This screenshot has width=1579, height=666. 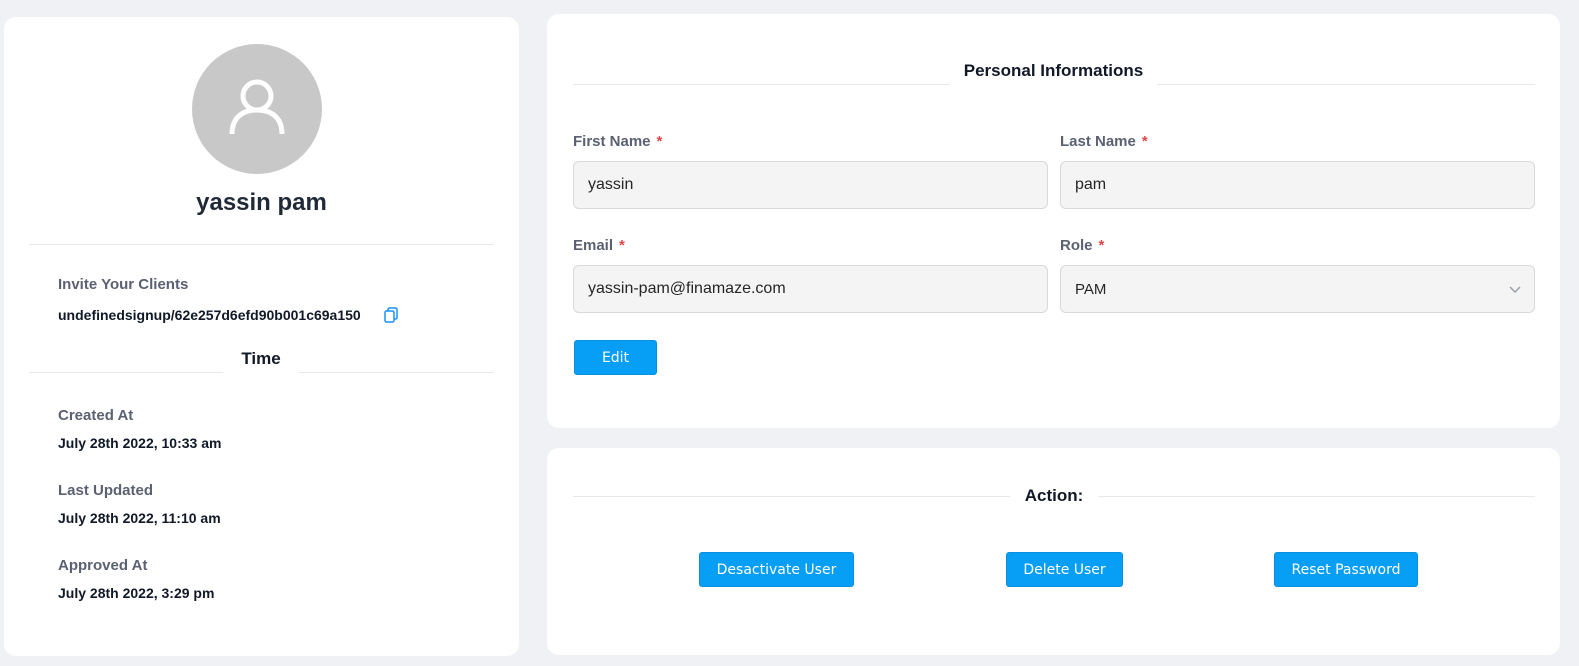 What do you see at coordinates (1053, 70) in the screenshot?
I see `personal-info-title: Personal Informations` at bounding box center [1053, 70].